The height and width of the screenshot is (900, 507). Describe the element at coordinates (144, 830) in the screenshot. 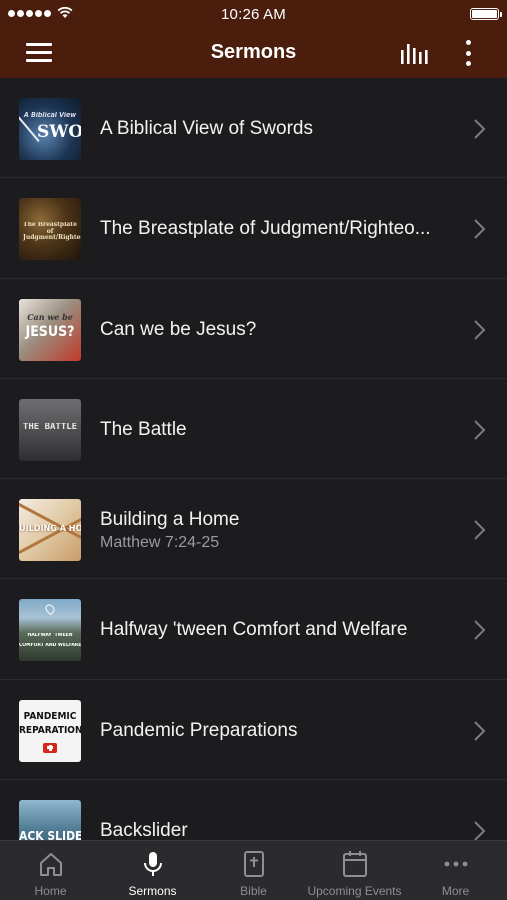

I see `sermon-title: Backslider` at that location.